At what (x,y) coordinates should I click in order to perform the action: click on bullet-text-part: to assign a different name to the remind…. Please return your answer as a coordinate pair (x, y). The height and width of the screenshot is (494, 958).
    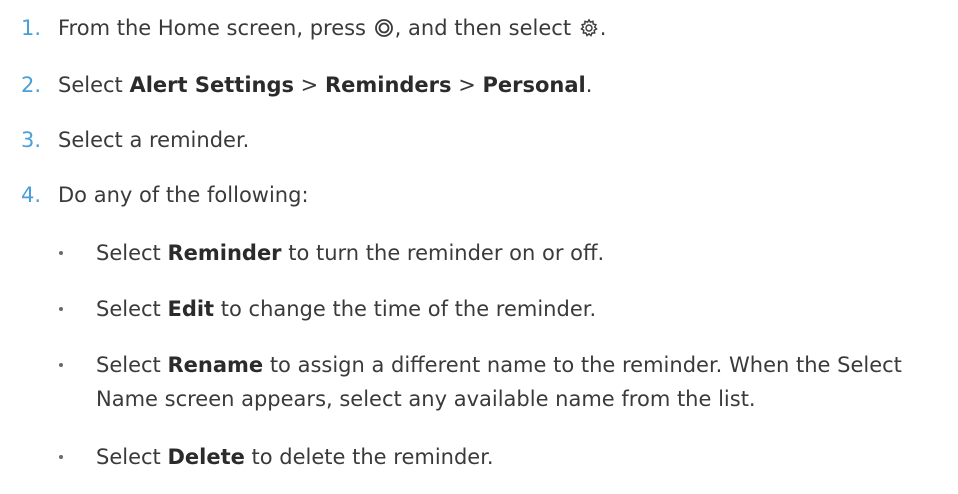
    Looking at the image, I should click on (582, 365).